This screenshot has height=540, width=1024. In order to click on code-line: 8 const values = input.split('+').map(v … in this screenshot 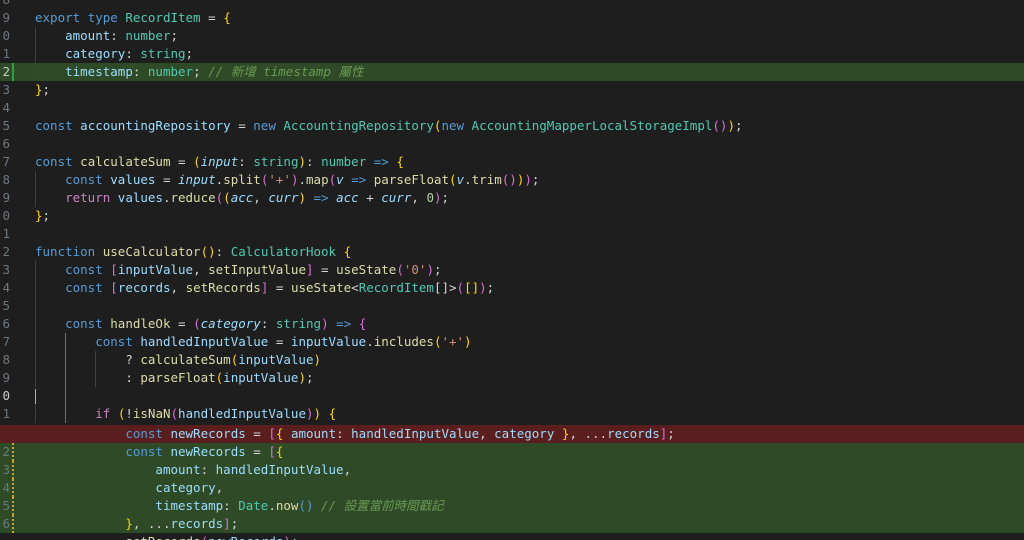, I will do `click(512, 180)`.